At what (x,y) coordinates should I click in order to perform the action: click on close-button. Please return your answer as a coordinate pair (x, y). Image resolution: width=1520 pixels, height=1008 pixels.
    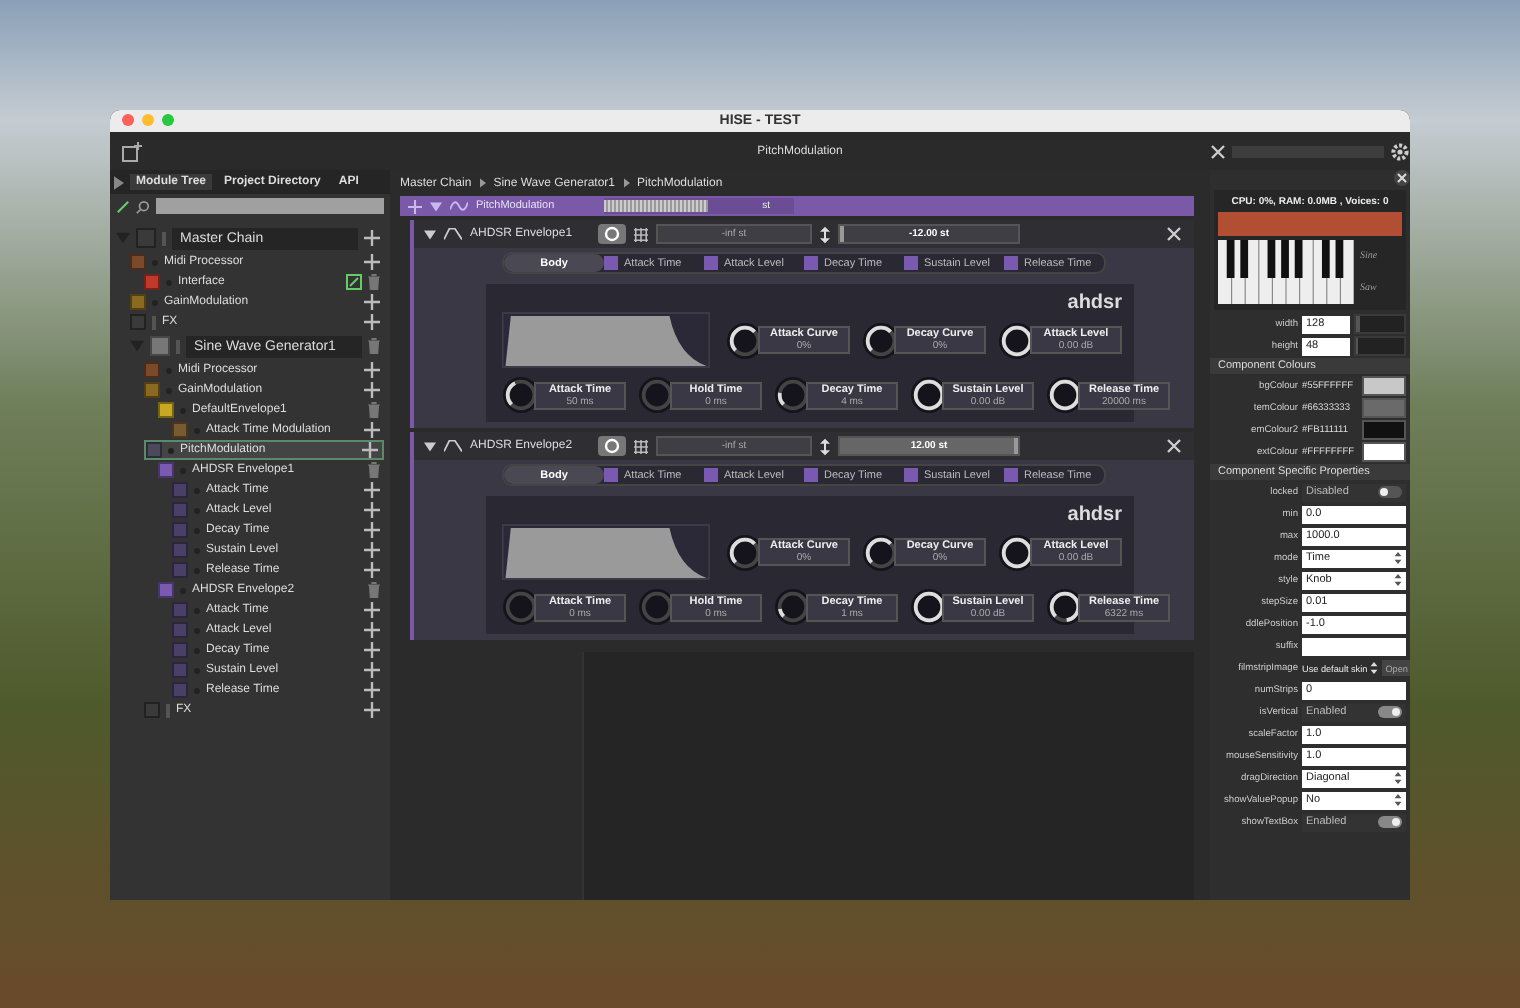
    Looking at the image, I should click on (128, 120).